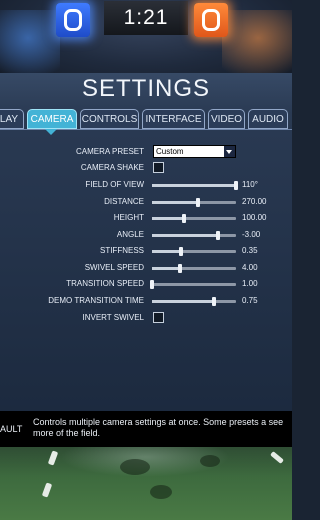  I want to click on setting-row-transition-speed: TRANSITION SPEED 1.00, so click(146, 284).